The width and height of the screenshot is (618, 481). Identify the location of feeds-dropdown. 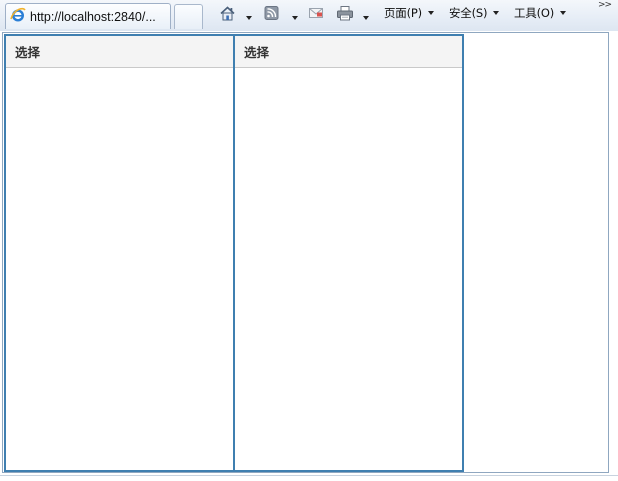
(295, 18).